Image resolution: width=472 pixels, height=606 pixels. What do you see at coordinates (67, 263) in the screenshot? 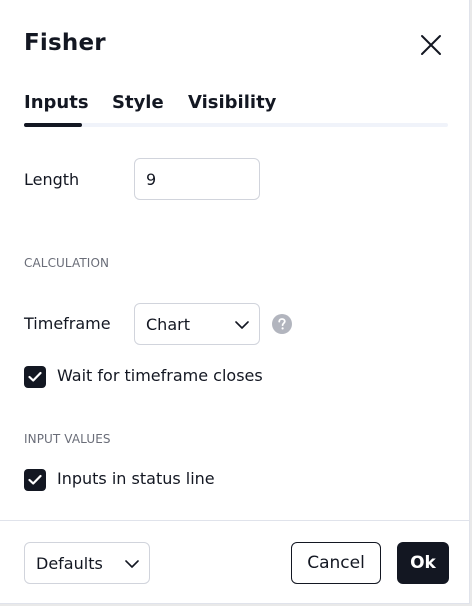
I see `calculation-section-header: CALCULATION` at bounding box center [67, 263].